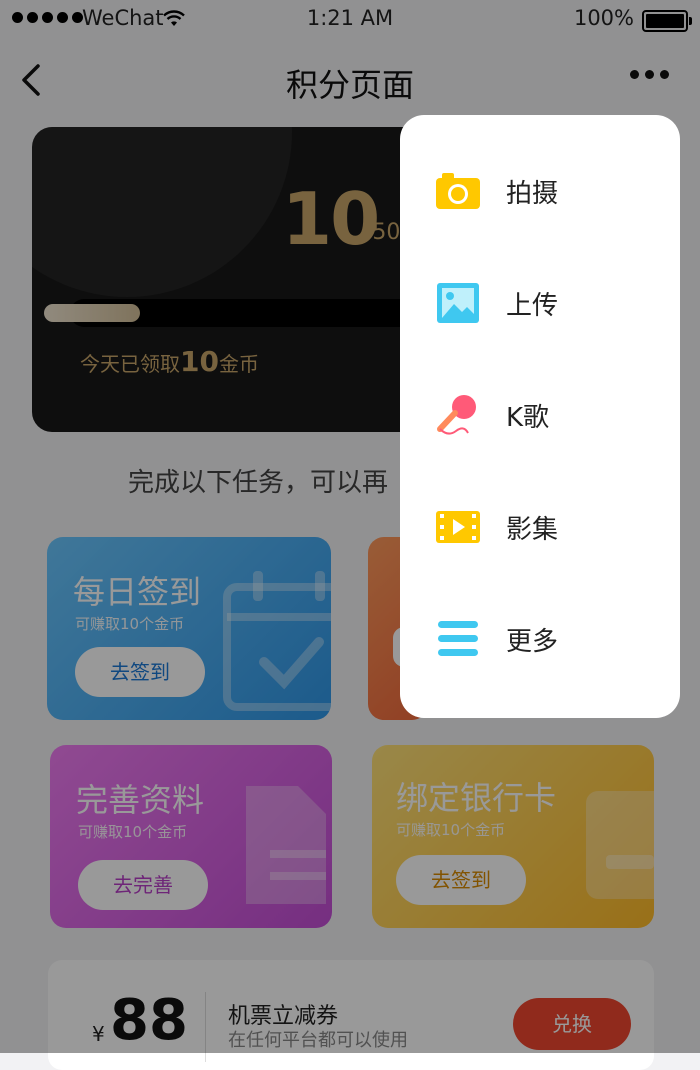 The height and width of the screenshot is (1070, 700). I want to click on image-upload-icon, so click(458, 303).